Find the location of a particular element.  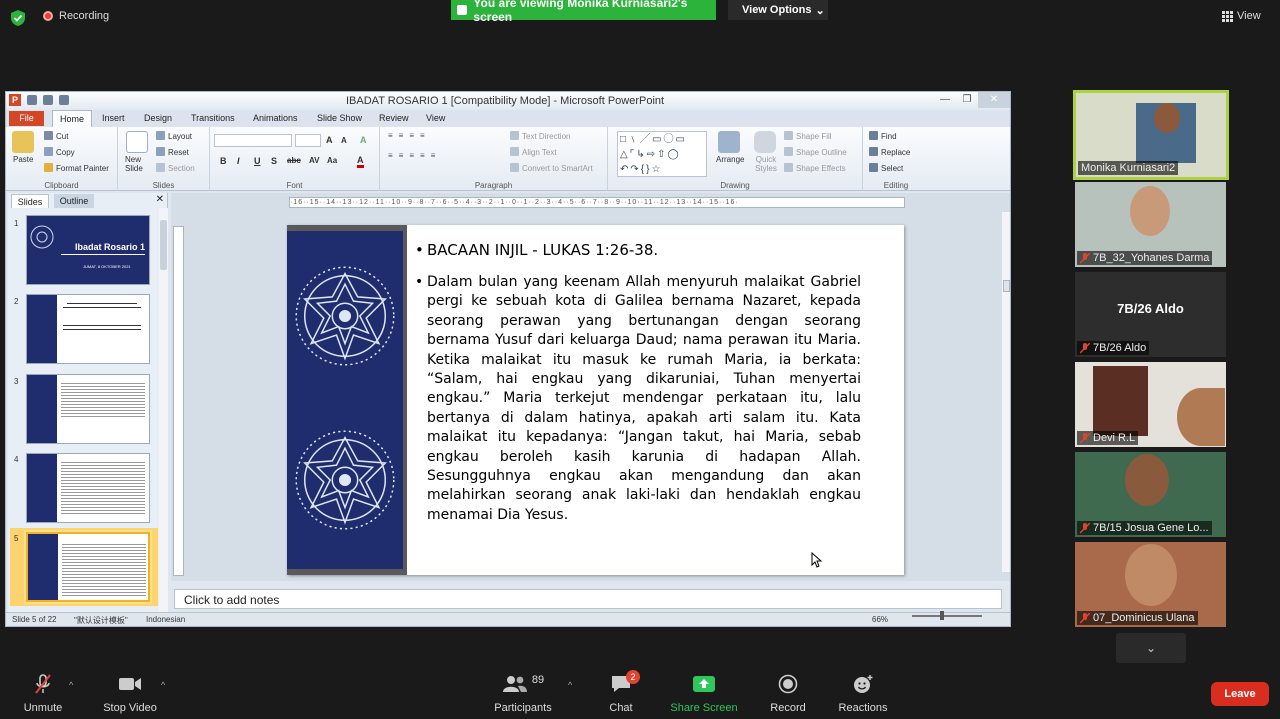

find-button: Find is located at coordinates (883, 136).